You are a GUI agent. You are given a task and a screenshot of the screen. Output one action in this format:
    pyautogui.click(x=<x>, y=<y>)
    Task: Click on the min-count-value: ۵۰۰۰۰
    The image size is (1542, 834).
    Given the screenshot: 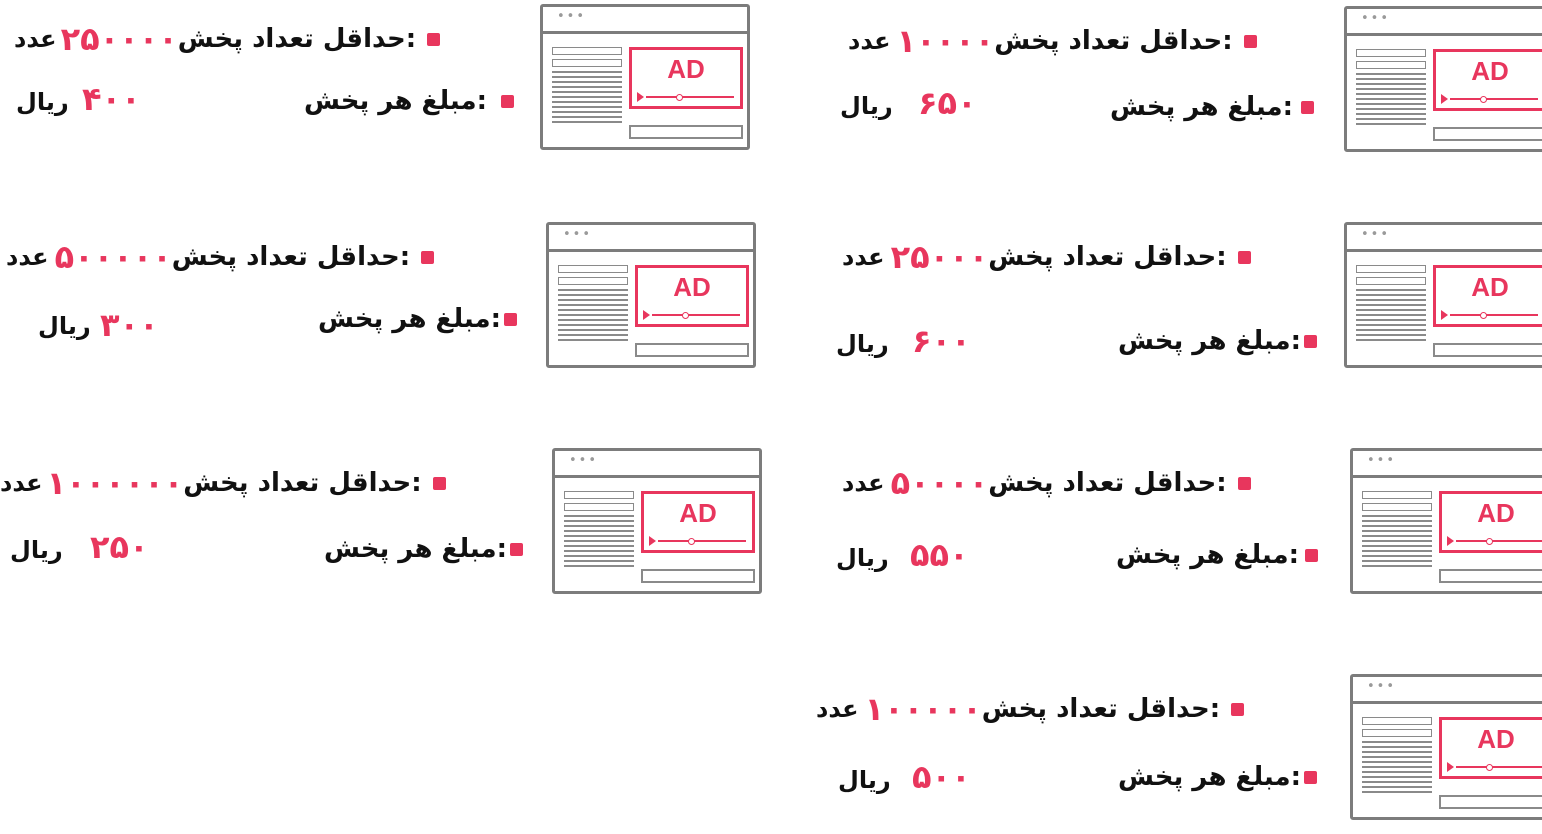 What is the action you would take?
    pyautogui.click(x=939, y=483)
    